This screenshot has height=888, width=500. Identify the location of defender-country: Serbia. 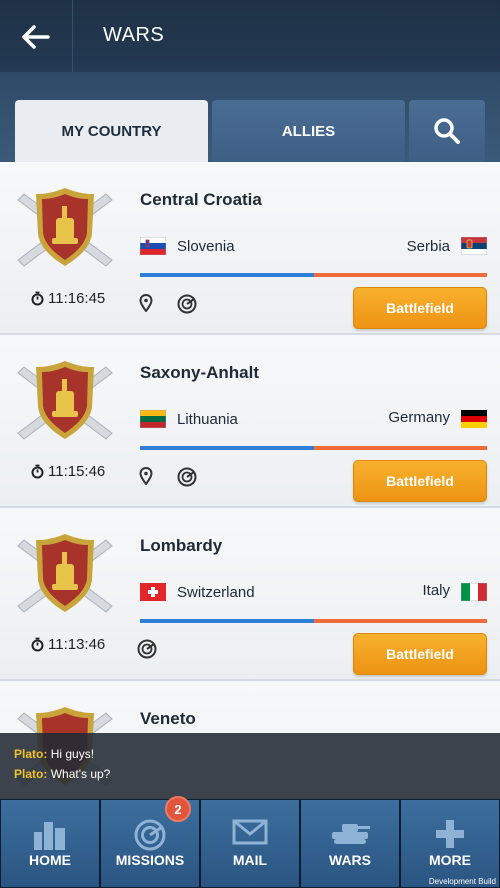
(428, 246).